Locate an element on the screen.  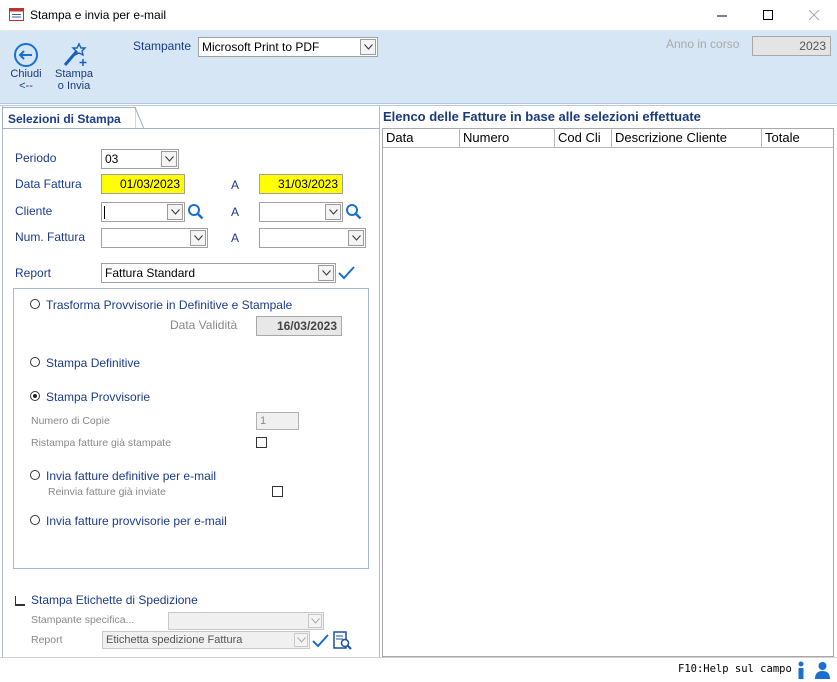
period-select: 03 is located at coordinates (140, 159).